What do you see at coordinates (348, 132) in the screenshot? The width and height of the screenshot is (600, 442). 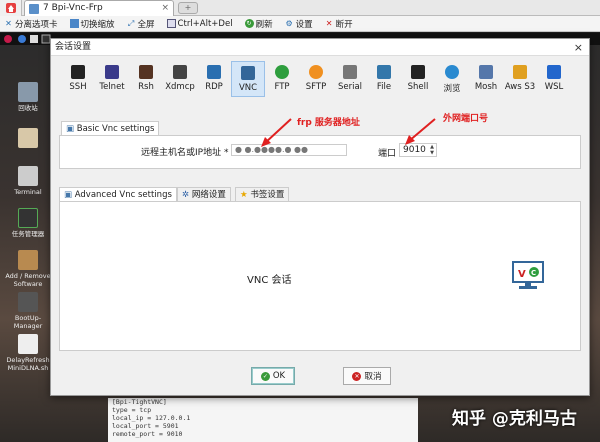 I see `annotation-arrows` at bounding box center [348, 132].